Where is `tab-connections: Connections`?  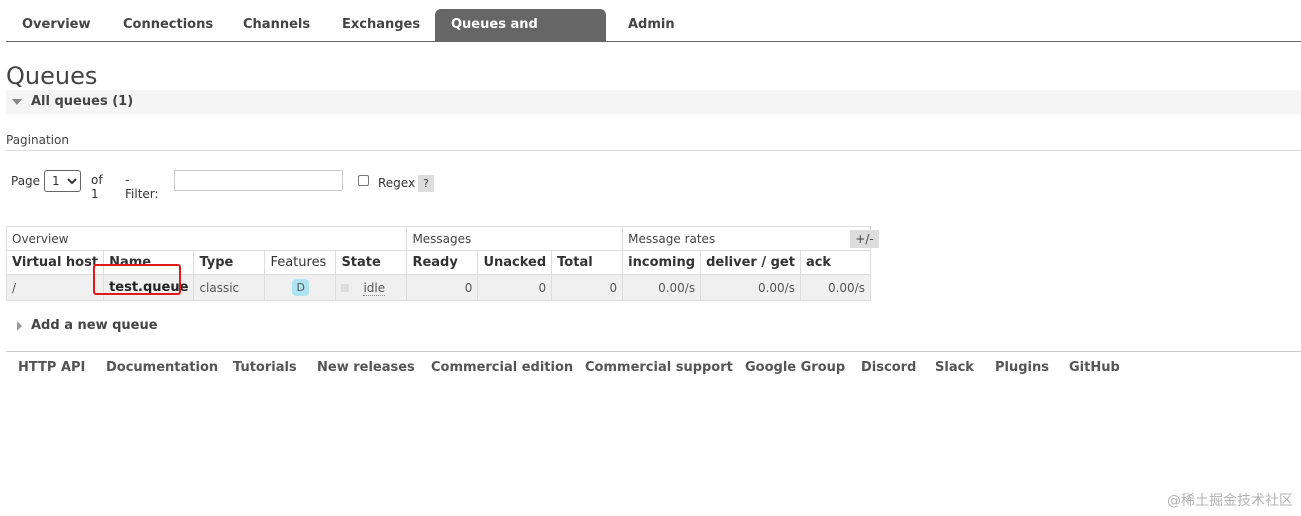 tab-connections: Connections is located at coordinates (166, 25).